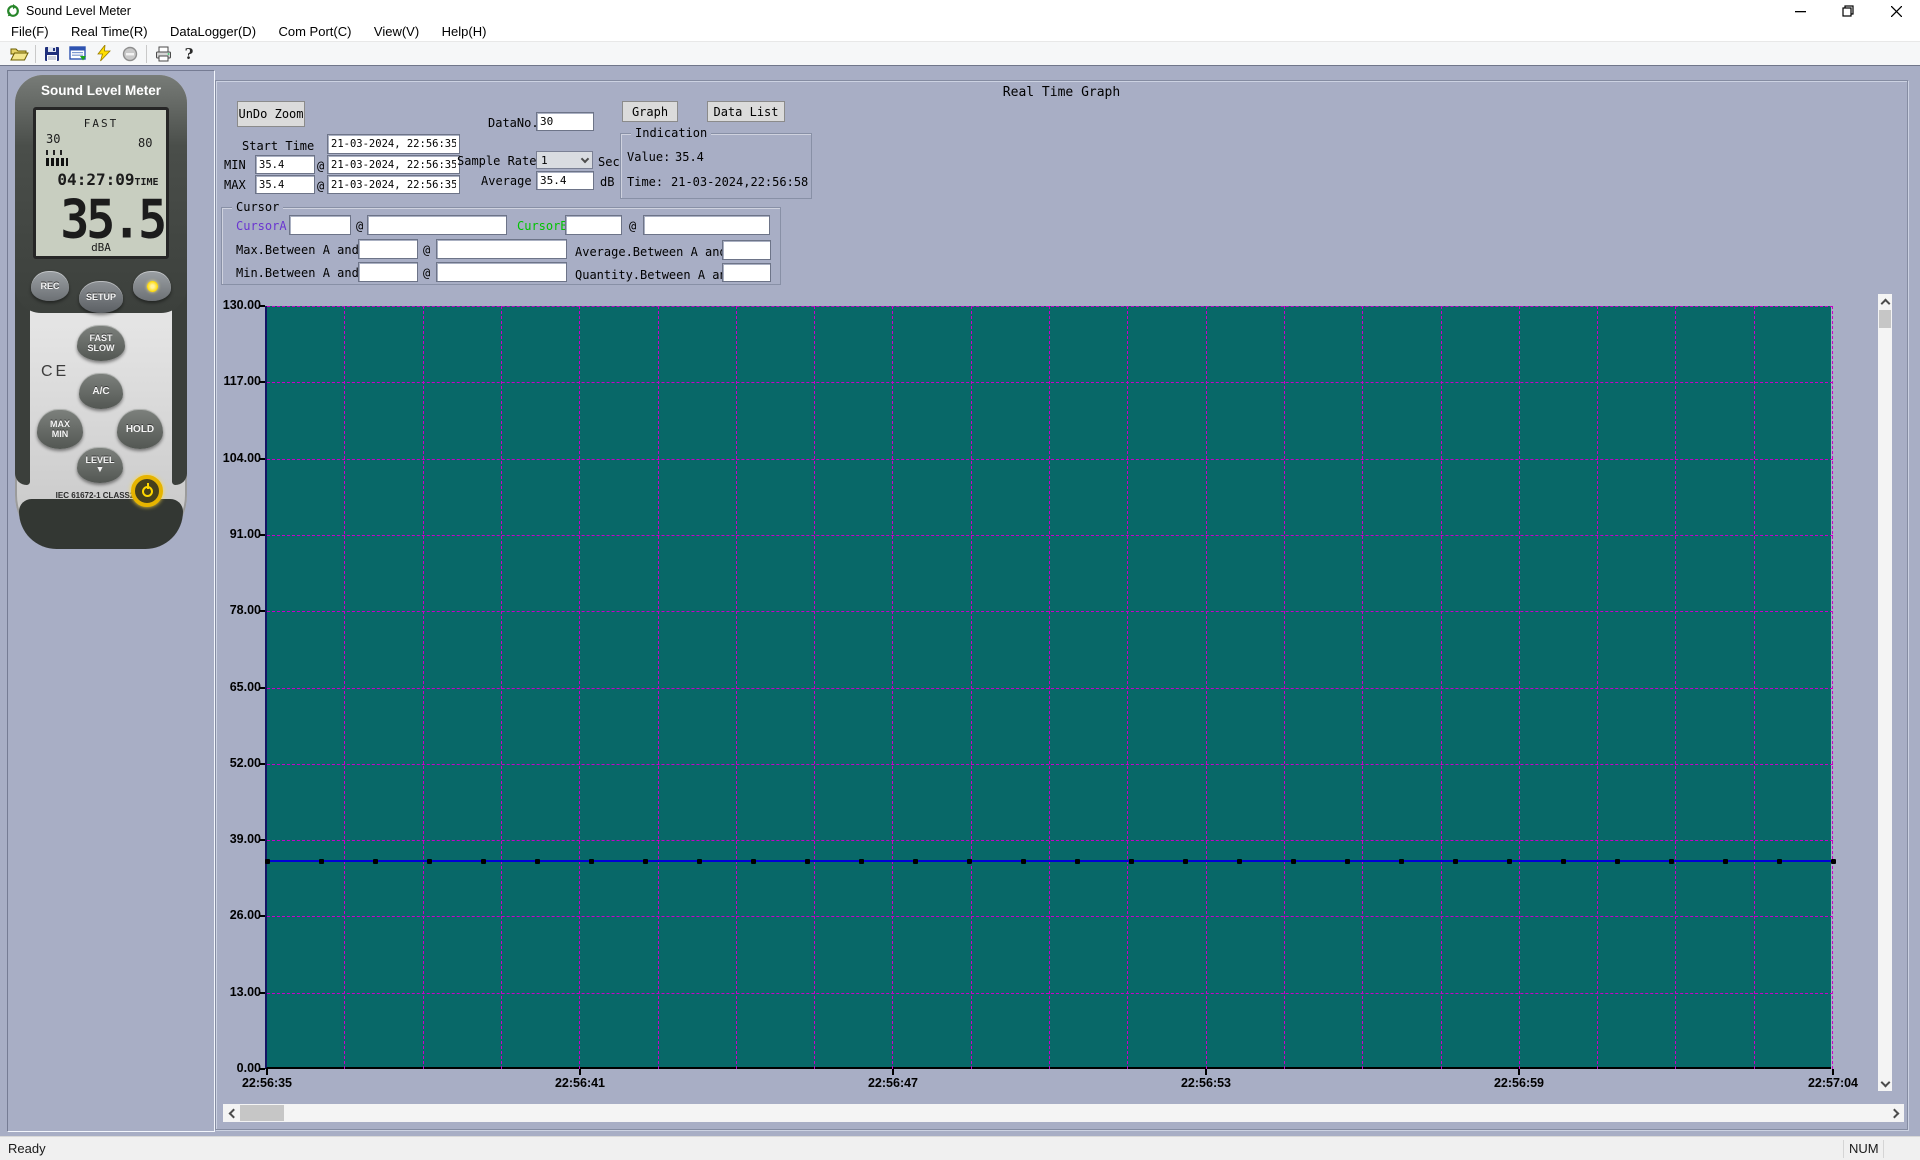  Describe the element at coordinates (645, 182) in the screenshot. I see `indication-time-label: Time:` at that location.